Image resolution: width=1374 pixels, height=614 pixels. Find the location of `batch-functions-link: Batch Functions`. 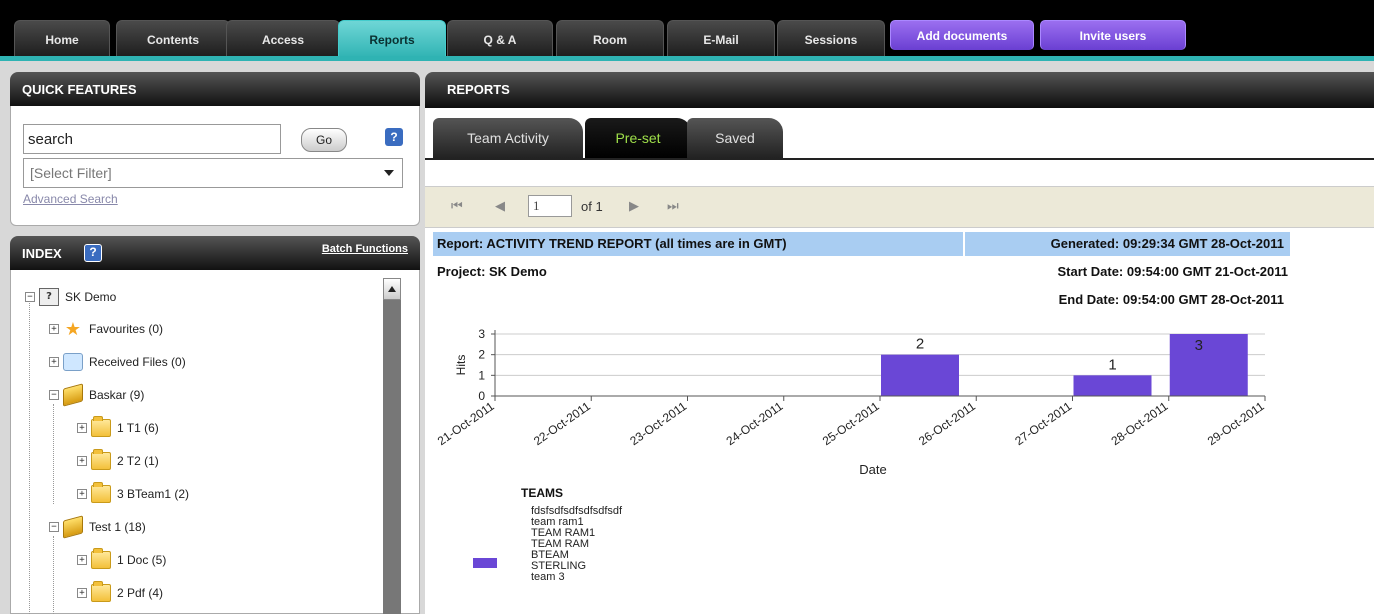

batch-functions-link: Batch Functions is located at coordinates (365, 249).